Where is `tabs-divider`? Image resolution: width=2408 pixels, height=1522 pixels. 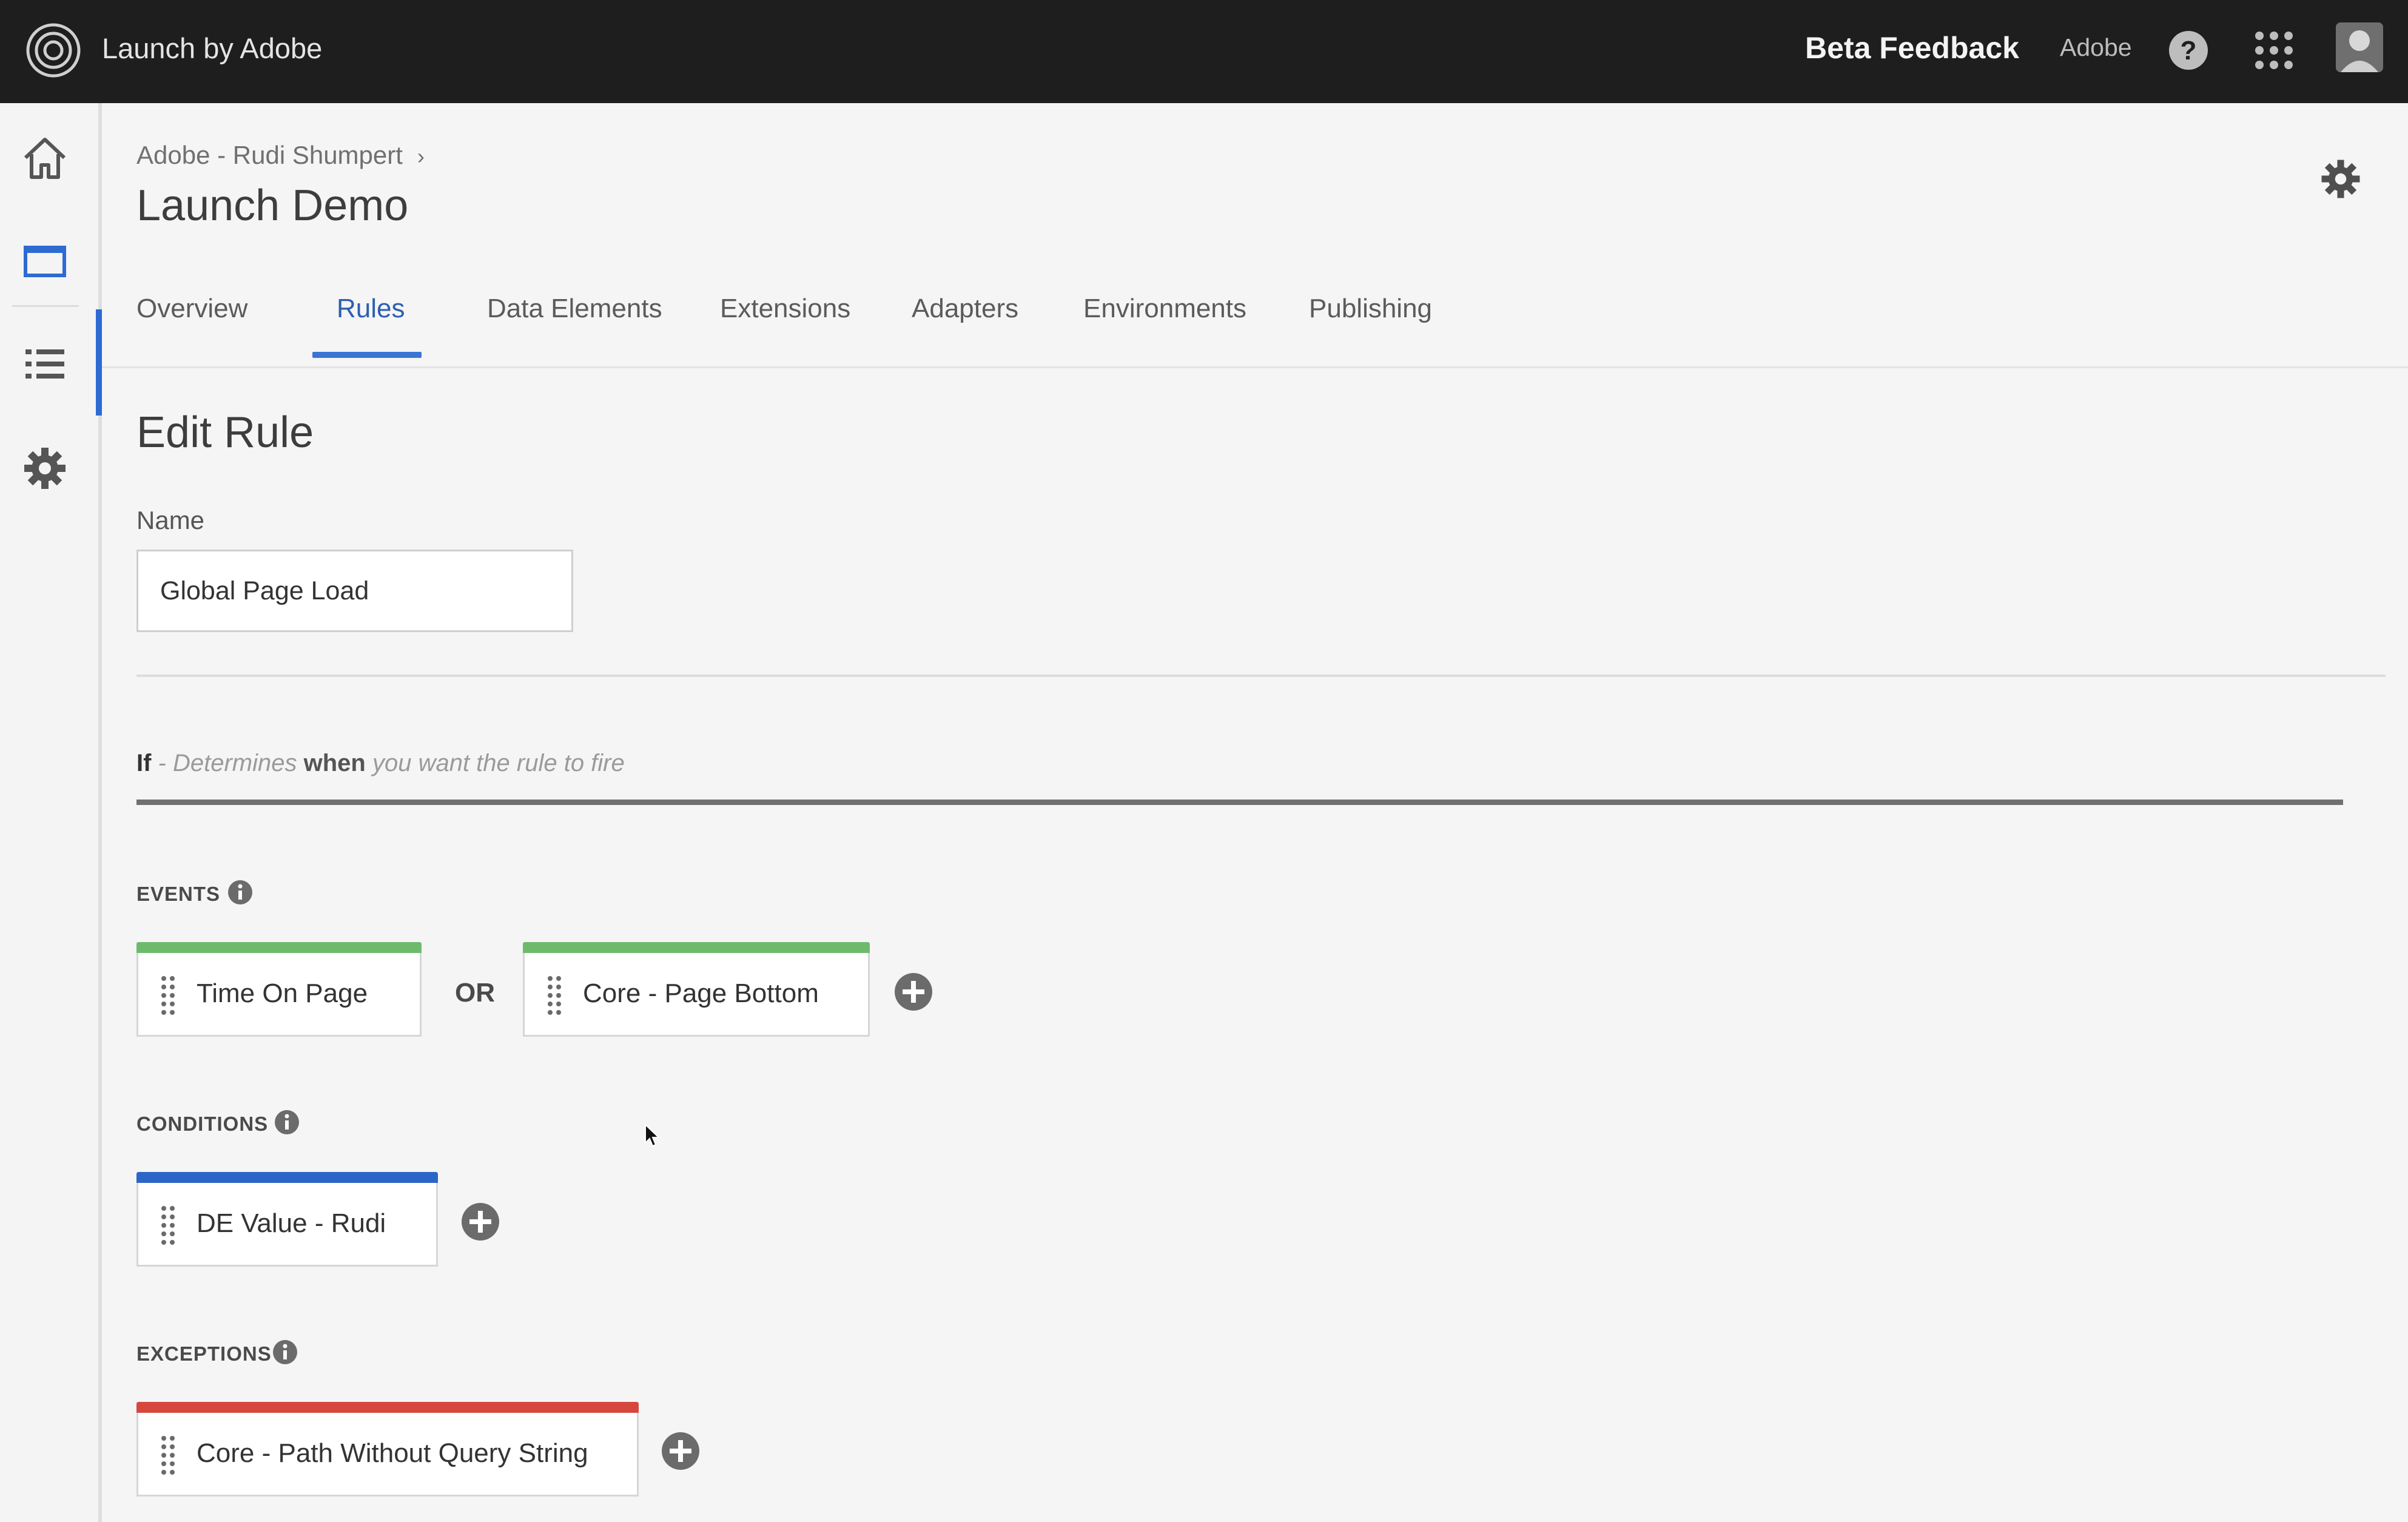
tabs-divider is located at coordinates (1255, 367).